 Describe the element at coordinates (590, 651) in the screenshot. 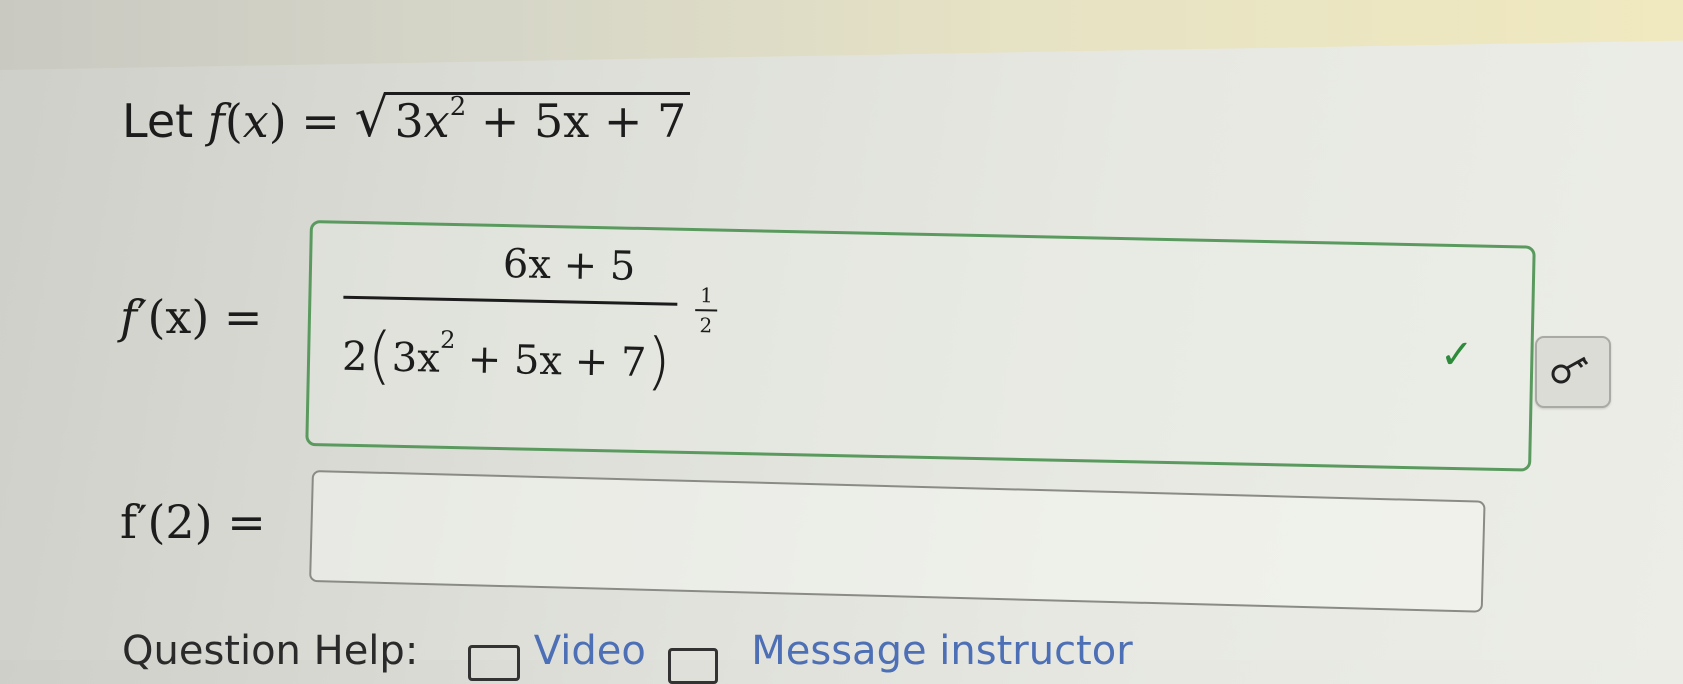

I see `video-link: Video` at that location.